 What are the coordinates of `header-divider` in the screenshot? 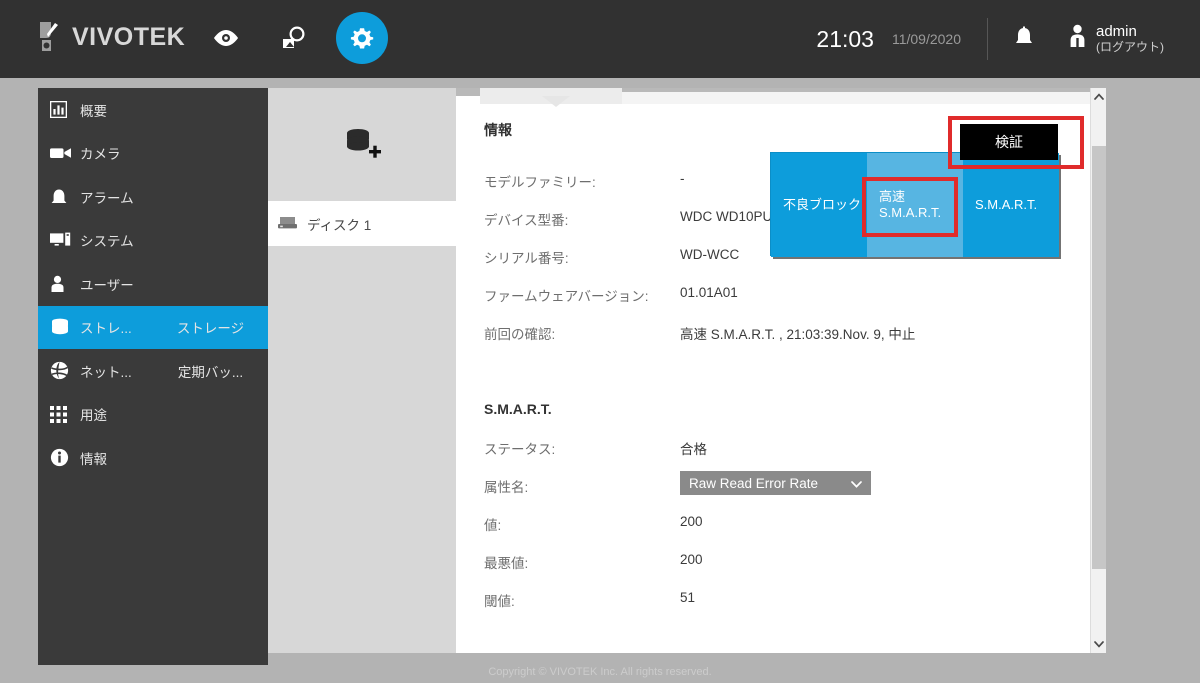 It's located at (987, 39).